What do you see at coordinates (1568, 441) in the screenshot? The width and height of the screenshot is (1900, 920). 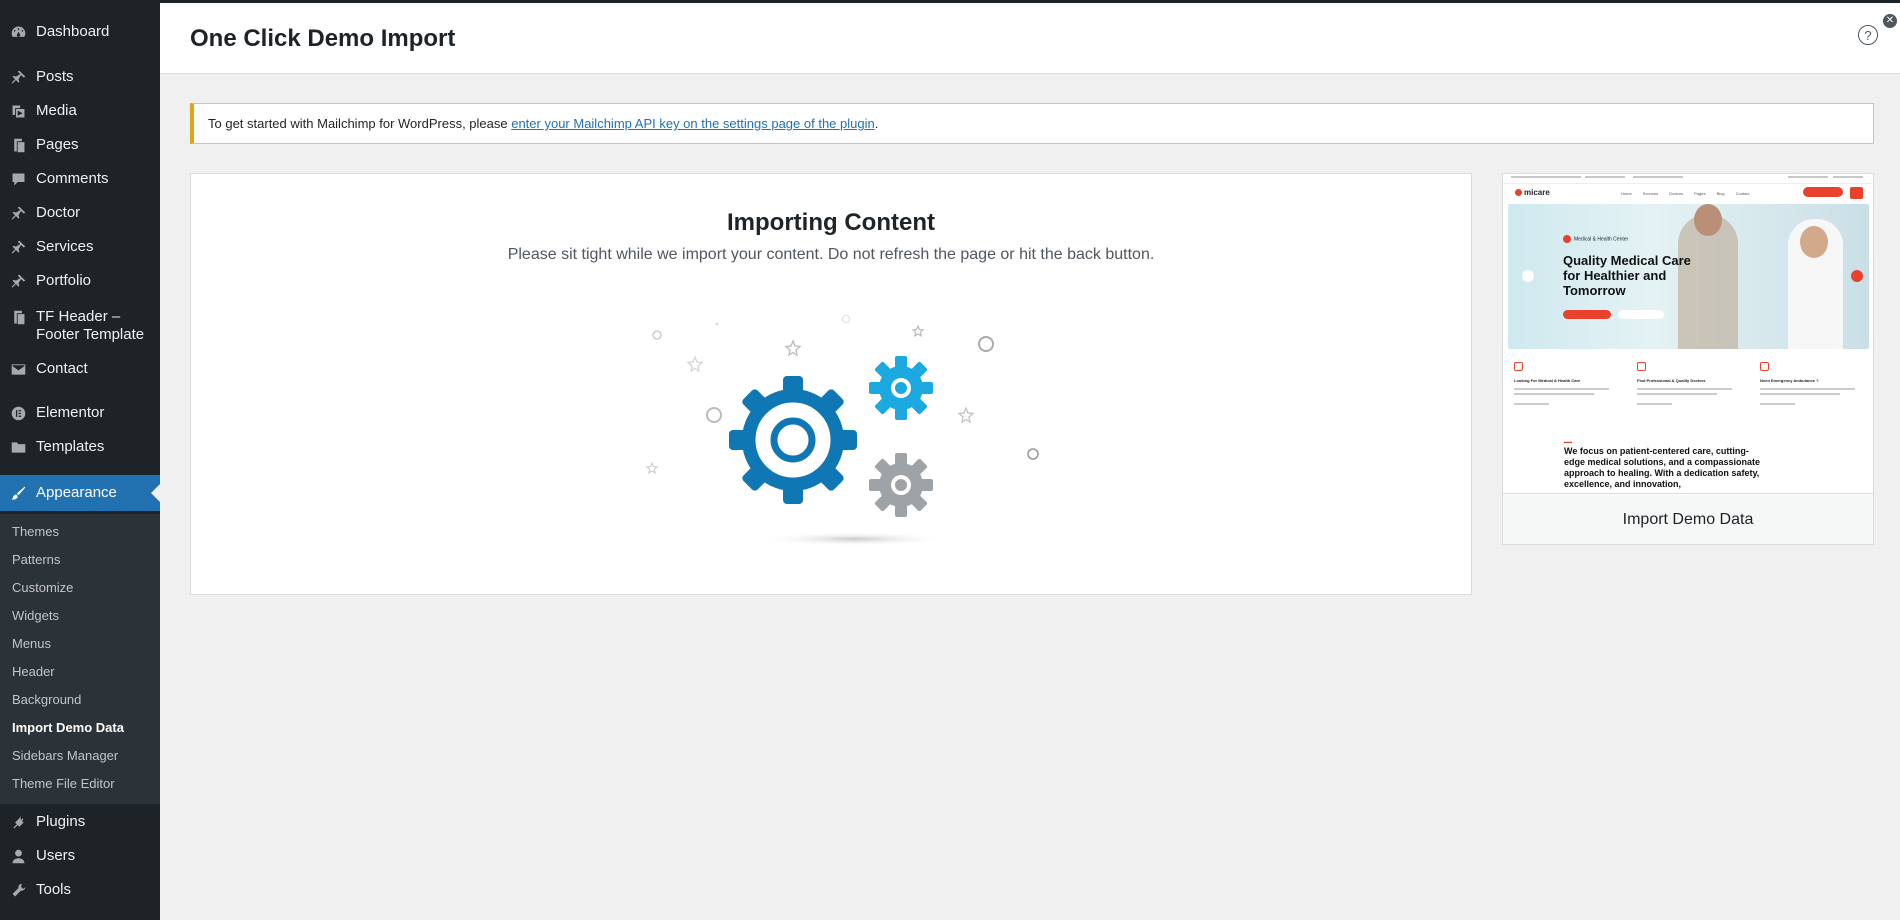 I see `preview-quote-tag: ▬▬` at bounding box center [1568, 441].